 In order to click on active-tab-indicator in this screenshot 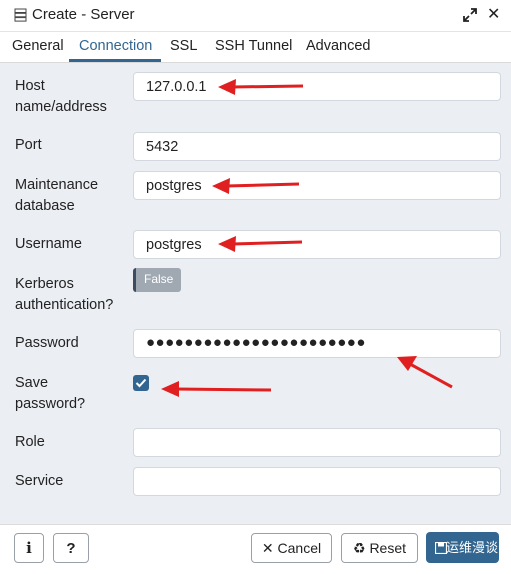, I will do `click(115, 60)`.